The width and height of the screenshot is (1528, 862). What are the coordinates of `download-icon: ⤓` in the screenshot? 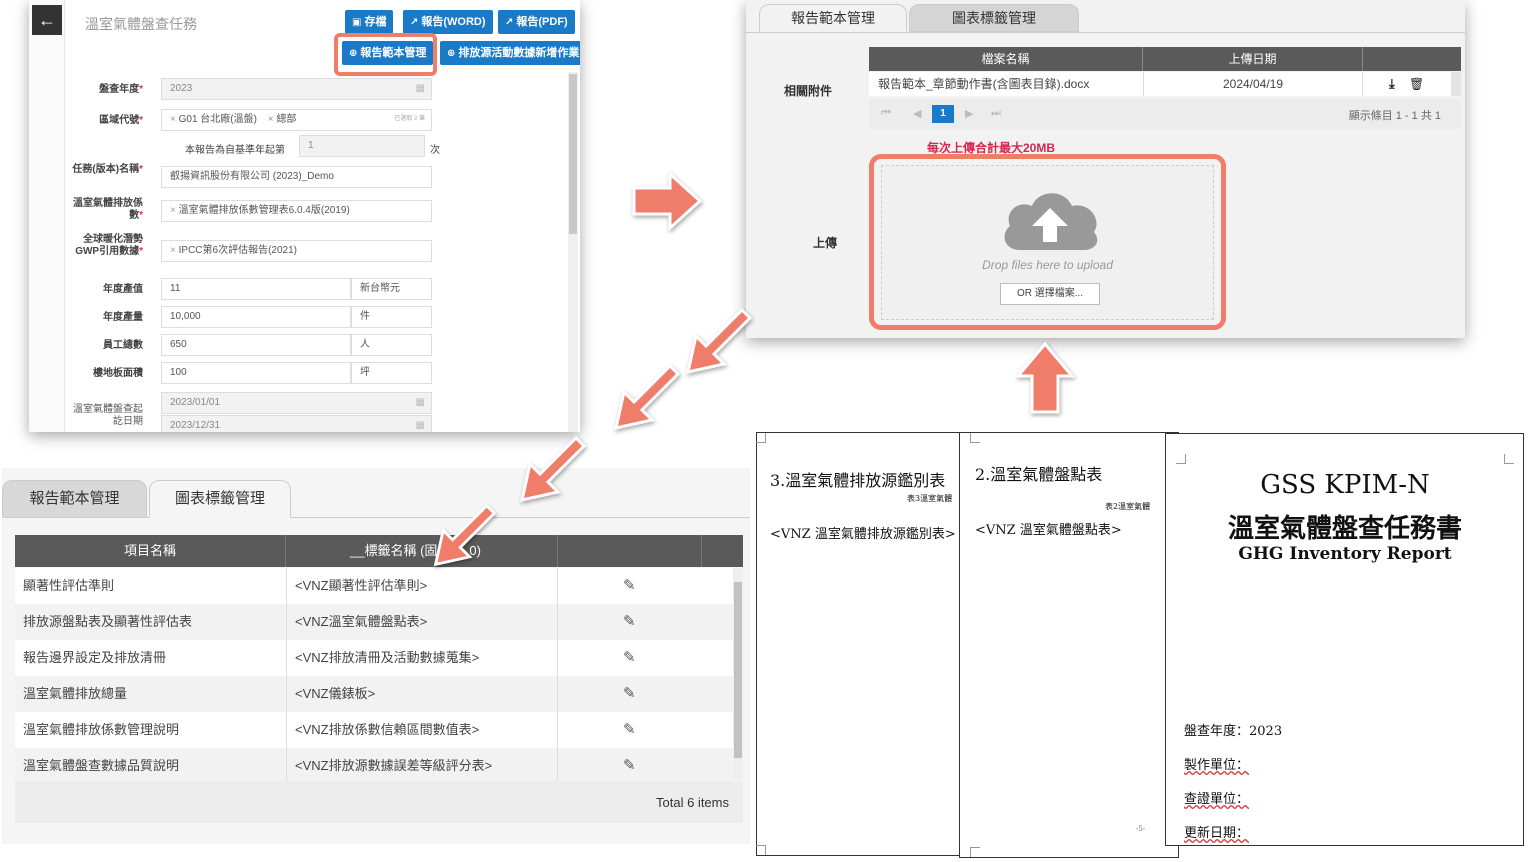 It's located at (1392, 84).